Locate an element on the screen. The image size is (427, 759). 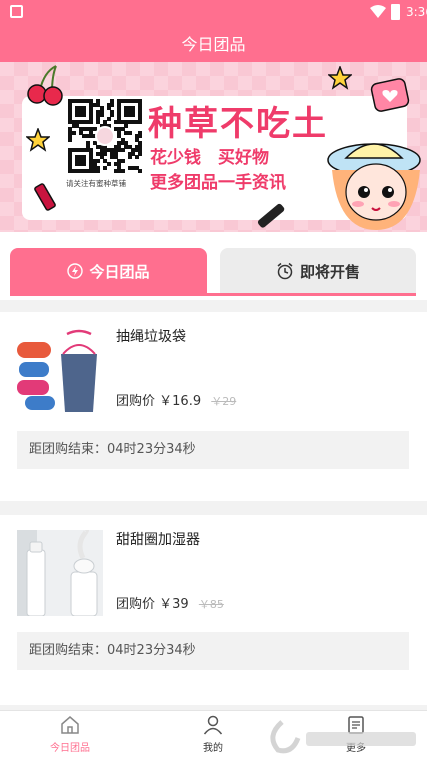
app-header: 3:36 今日团品 is located at coordinates (213, 31).